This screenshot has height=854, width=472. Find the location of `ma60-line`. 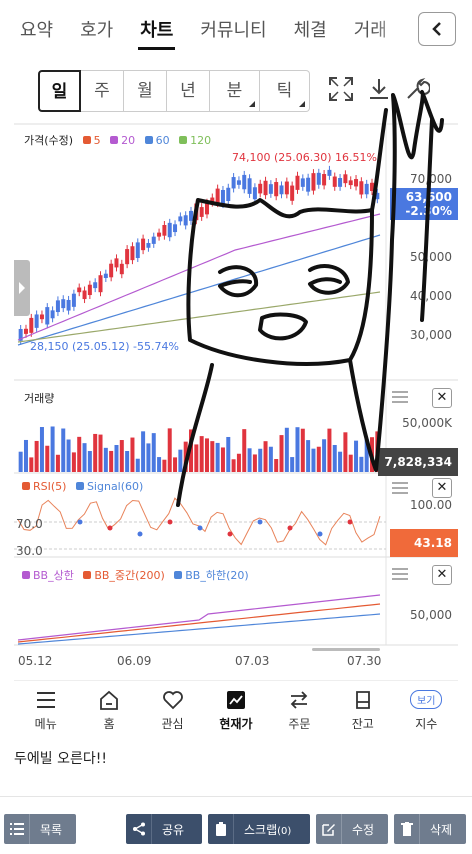

ma60-line is located at coordinates (199, 290).